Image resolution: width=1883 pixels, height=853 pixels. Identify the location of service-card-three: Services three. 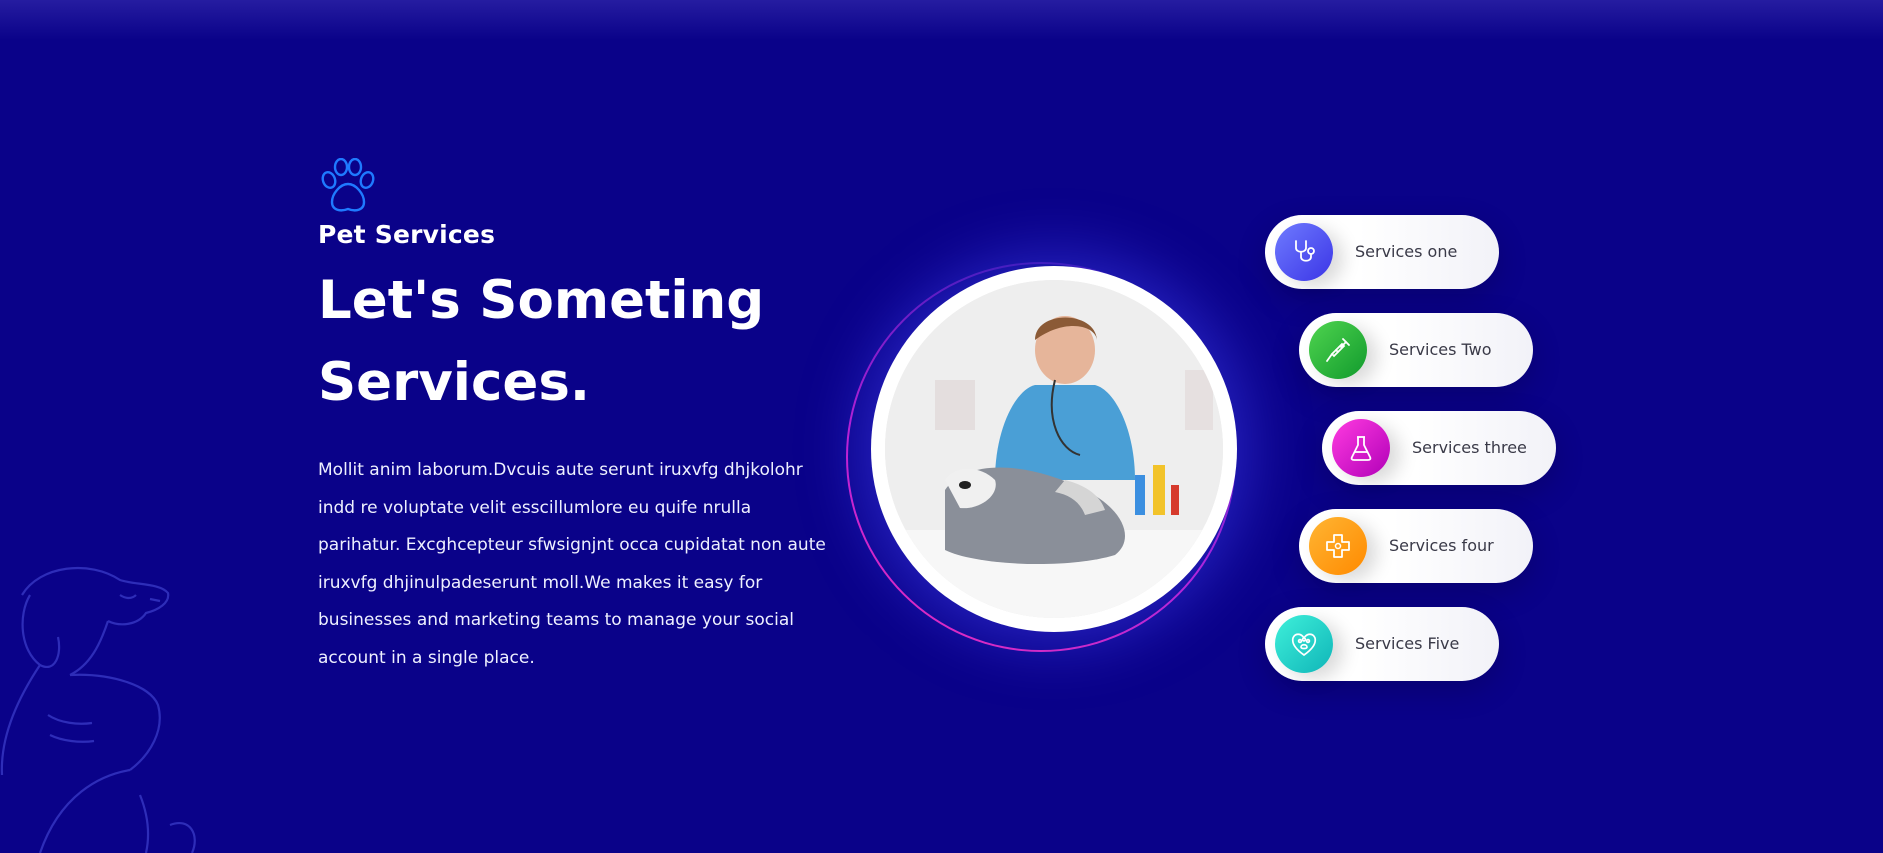
(1439, 448).